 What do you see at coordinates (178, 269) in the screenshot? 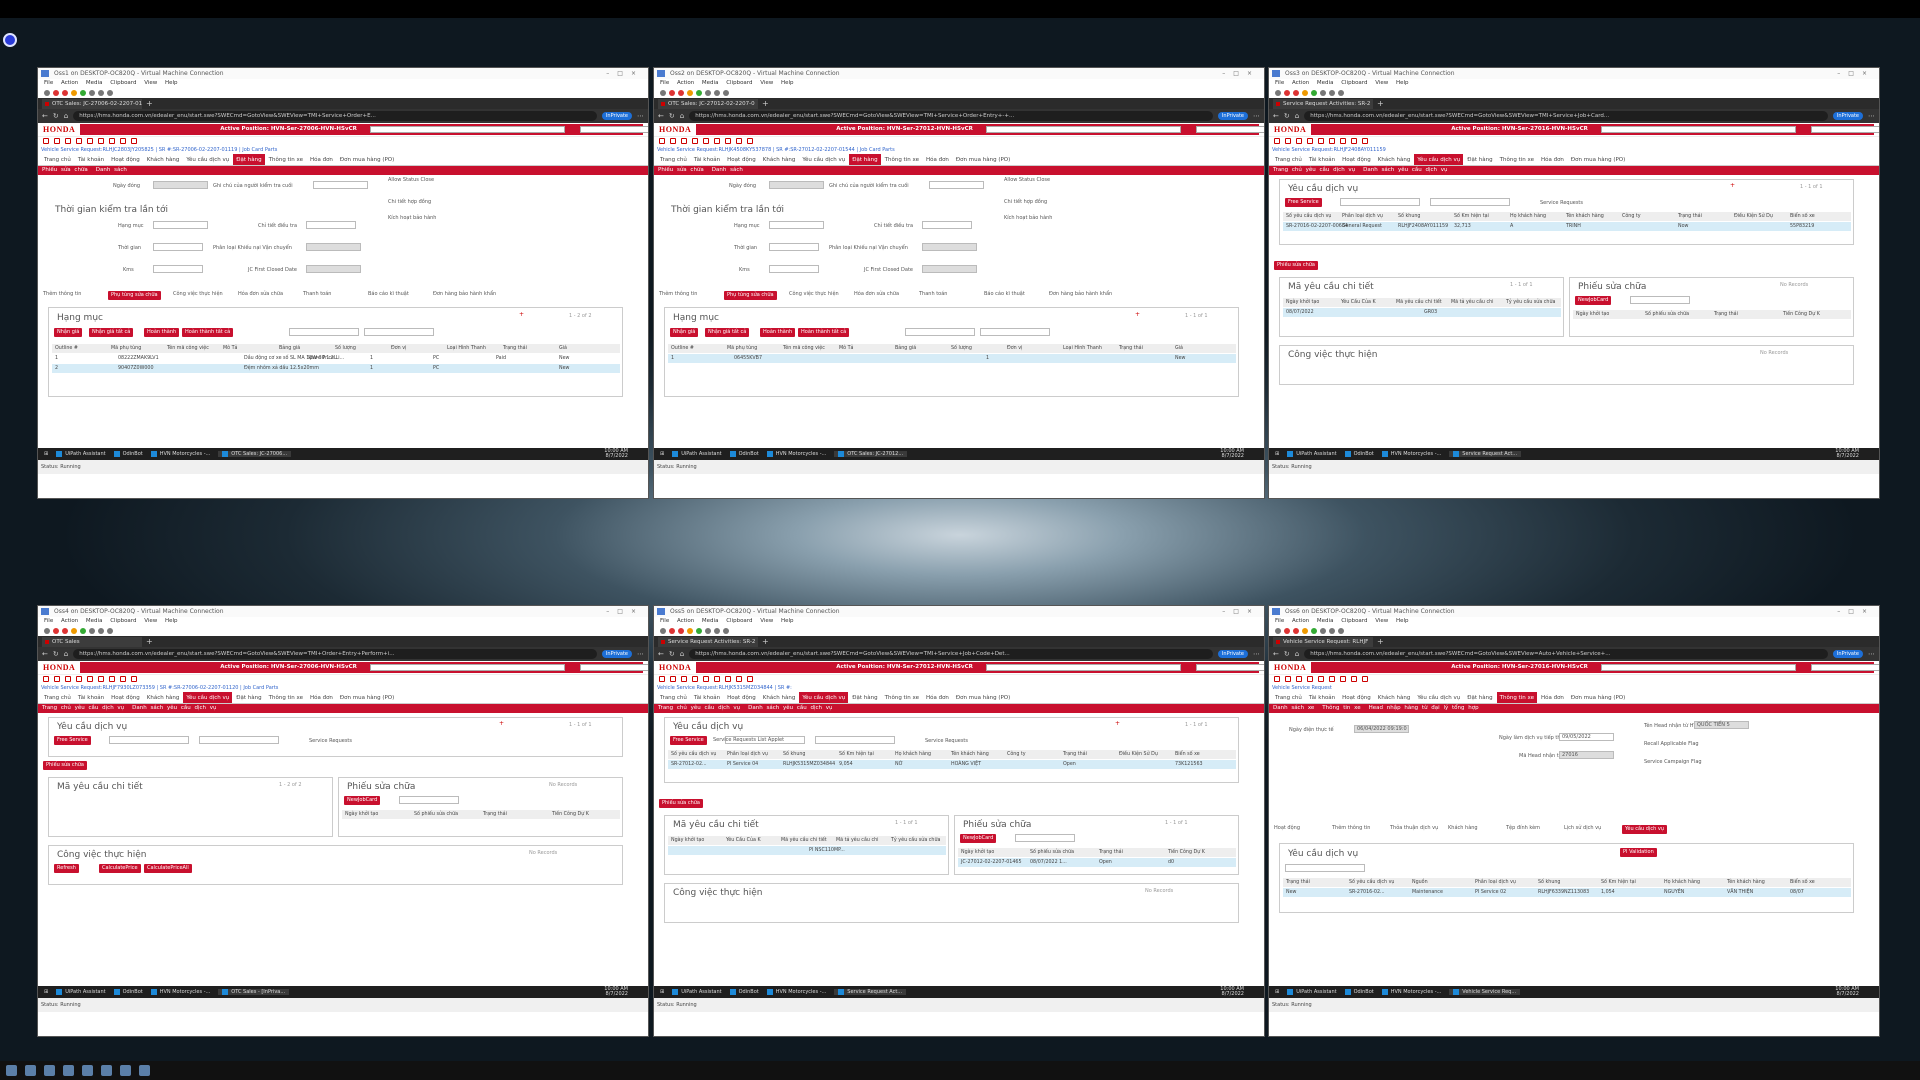
I see `kms-field` at bounding box center [178, 269].